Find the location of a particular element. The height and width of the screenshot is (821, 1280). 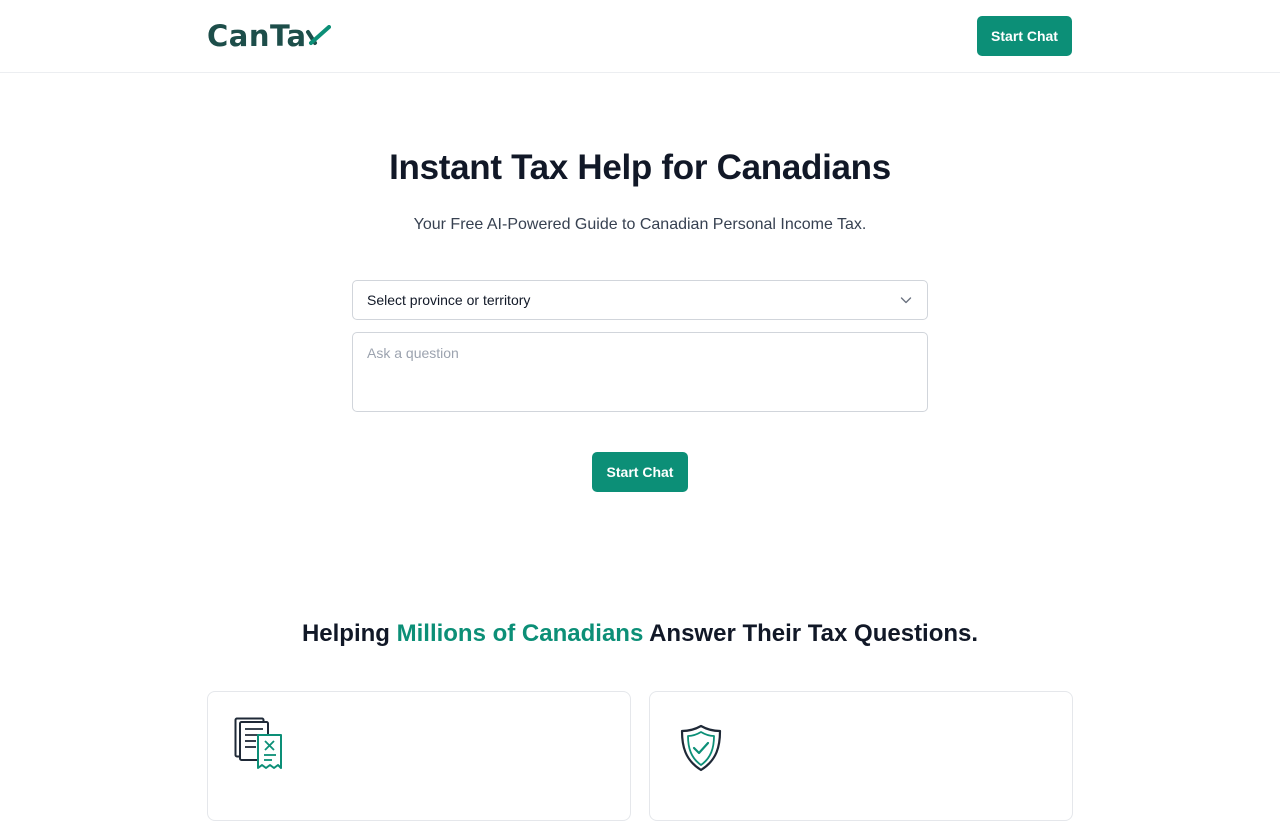

features-heading-prefix: Helping is located at coordinates (349, 633).